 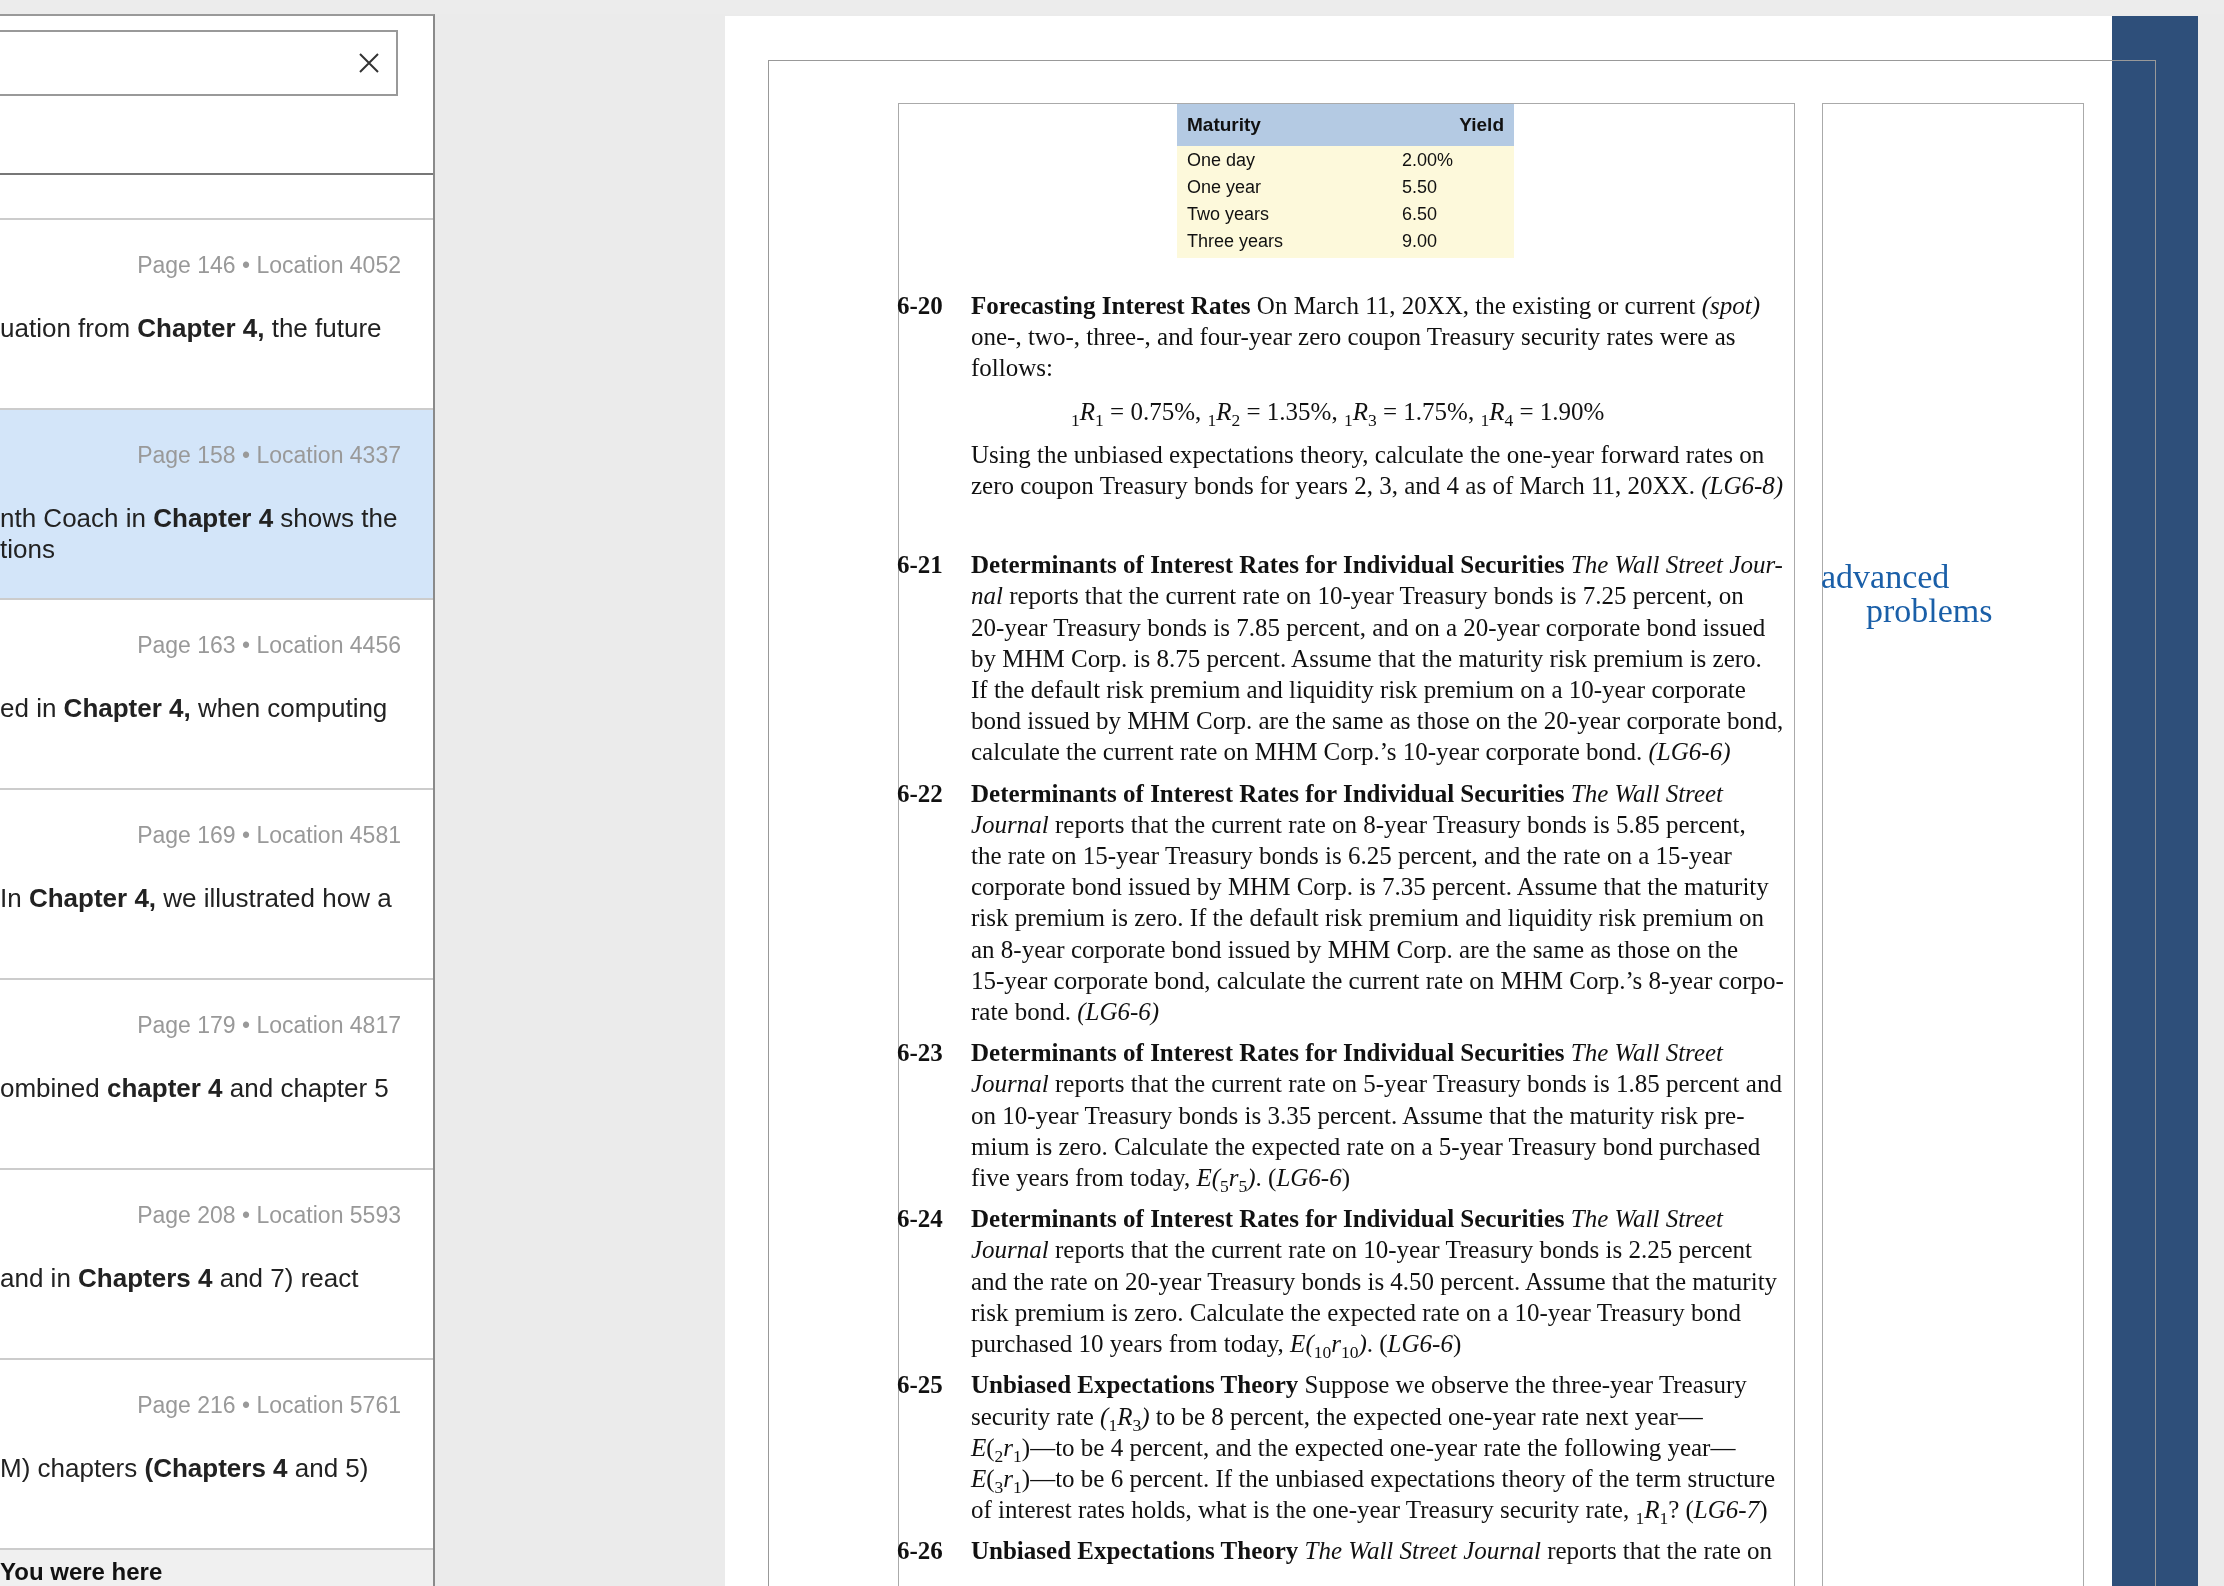 What do you see at coordinates (1365, 337) in the screenshot?
I see `problem-text: Forecasting Interest Rates On March 11, 20XX, the existing or current (spot) one-, two-, three-, and four-year zero coupon Treasury security rates were as follows:` at bounding box center [1365, 337].